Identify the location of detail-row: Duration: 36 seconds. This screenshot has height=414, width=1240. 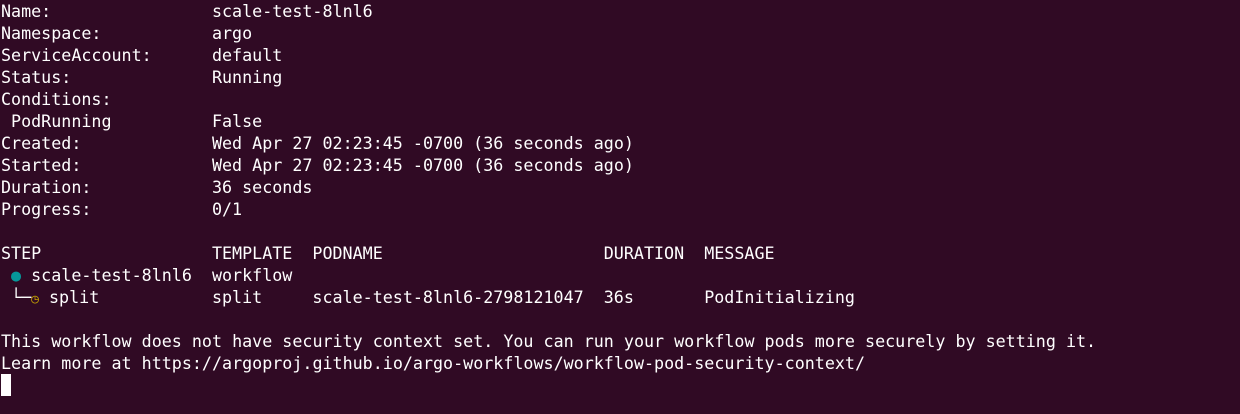
(620, 187).